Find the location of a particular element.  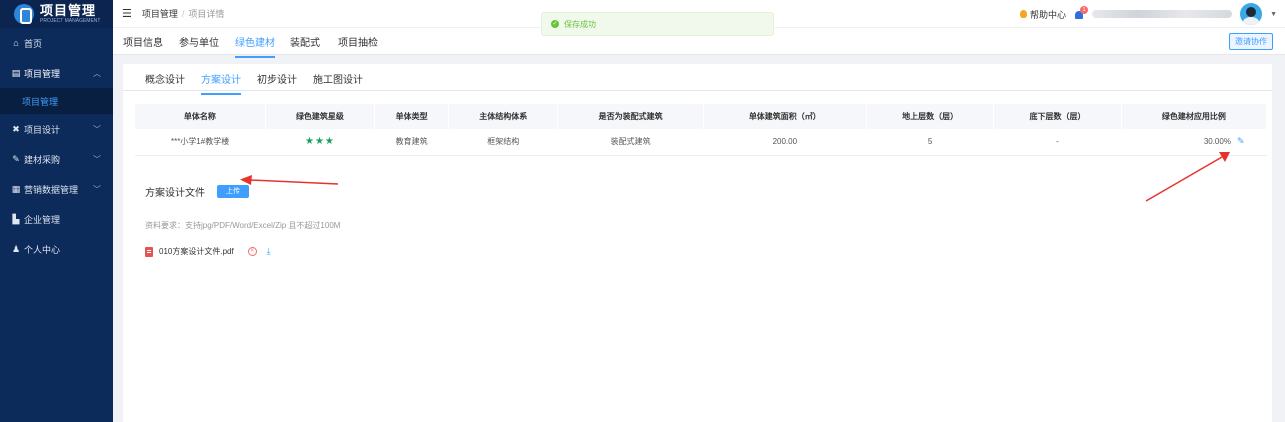

sidebar-item-label: 项目设计 is located at coordinates (42, 129).